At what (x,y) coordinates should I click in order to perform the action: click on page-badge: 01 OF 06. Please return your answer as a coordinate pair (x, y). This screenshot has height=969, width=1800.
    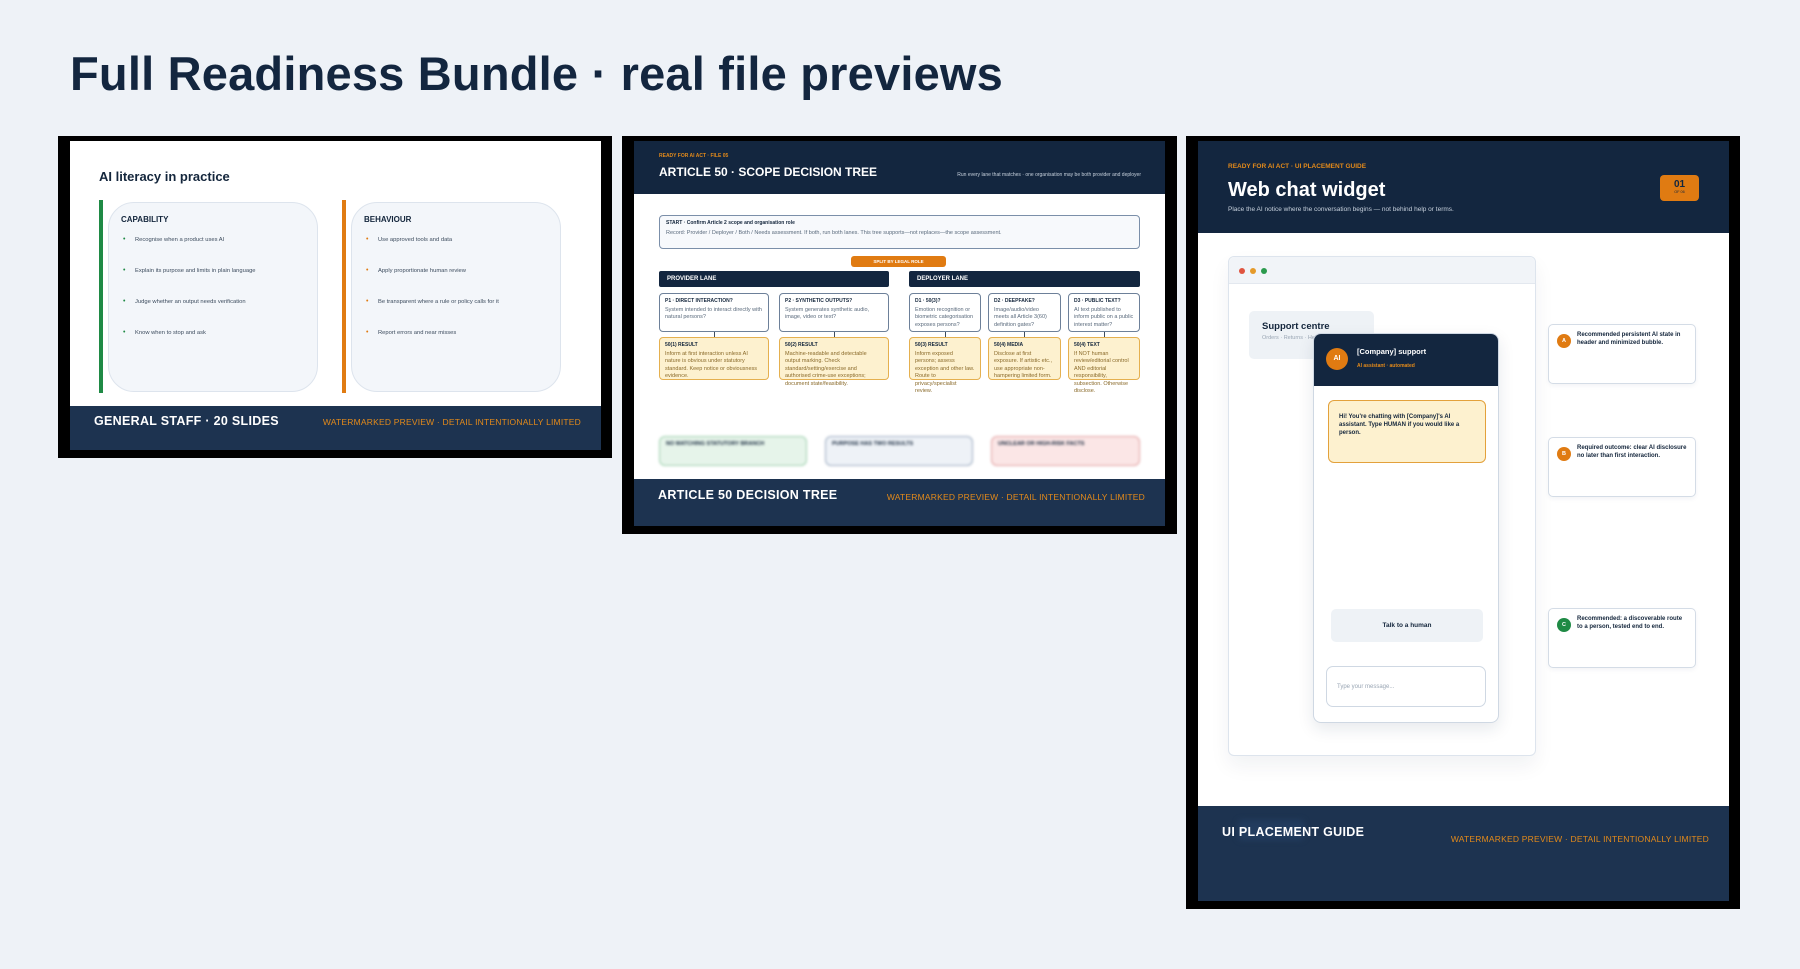
    Looking at the image, I should click on (1679, 188).